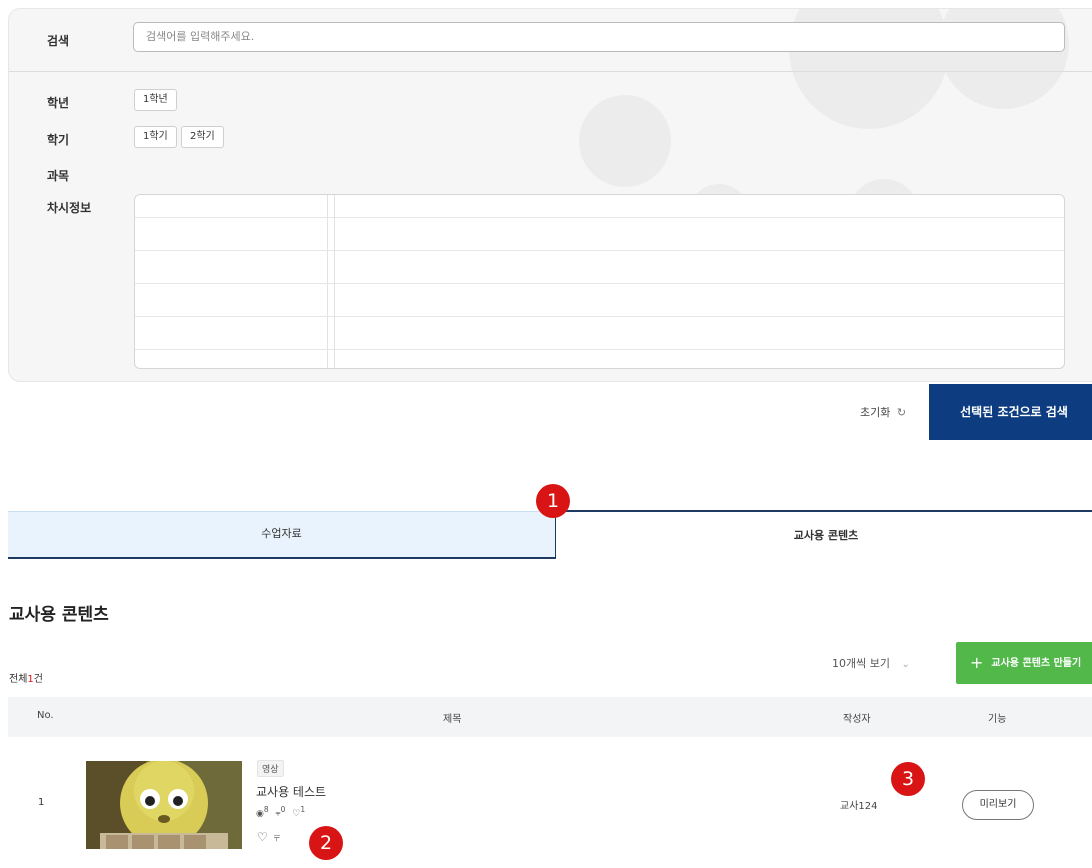 The image size is (1092, 868). What do you see at coordinates (326, 843) in the screenshot?
I see `annotation-marker-2: 2` at bounding box center [326, 843].